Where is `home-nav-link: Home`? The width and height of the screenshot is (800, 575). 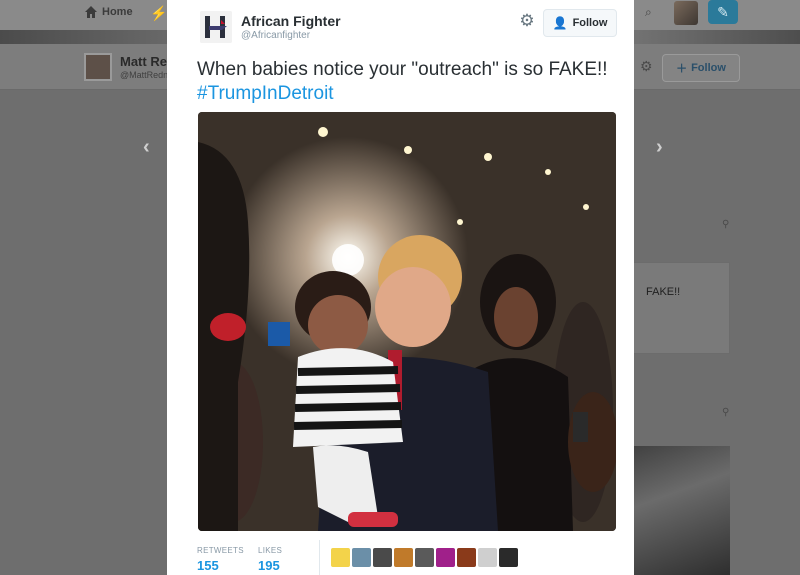
home-nav-link: Home is located at coordinates (108, 12).